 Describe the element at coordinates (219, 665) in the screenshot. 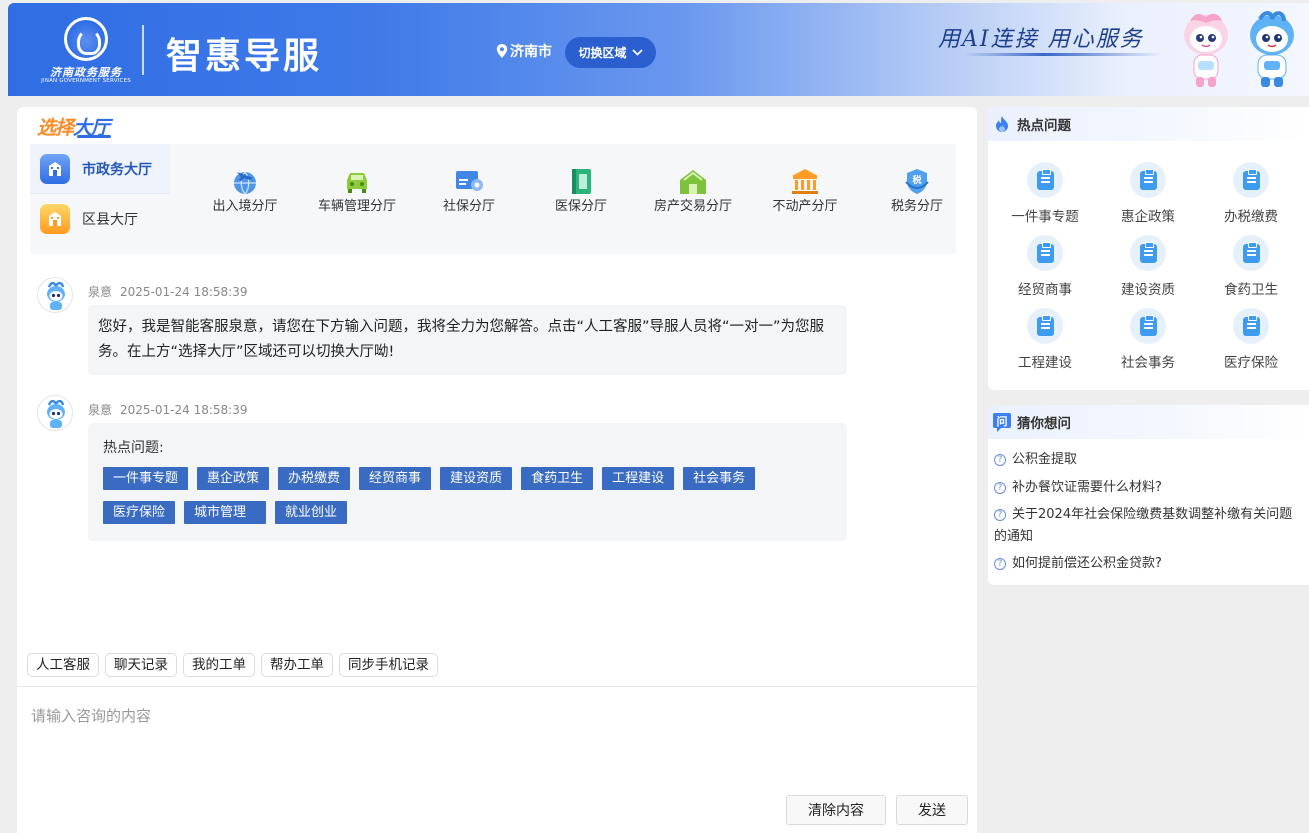

I see `my-tickets-button: 我的工单` at that location.